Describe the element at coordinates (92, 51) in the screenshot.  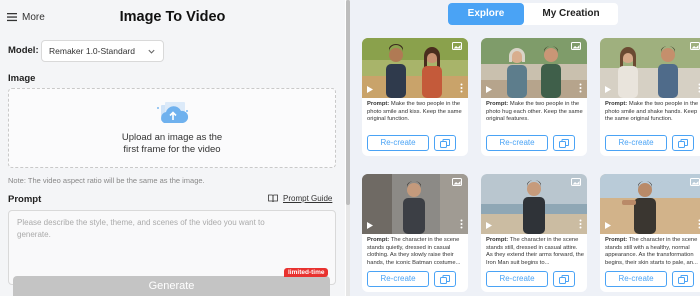
I see `model-select-value: Remaker 1.0-Standard` at that location.